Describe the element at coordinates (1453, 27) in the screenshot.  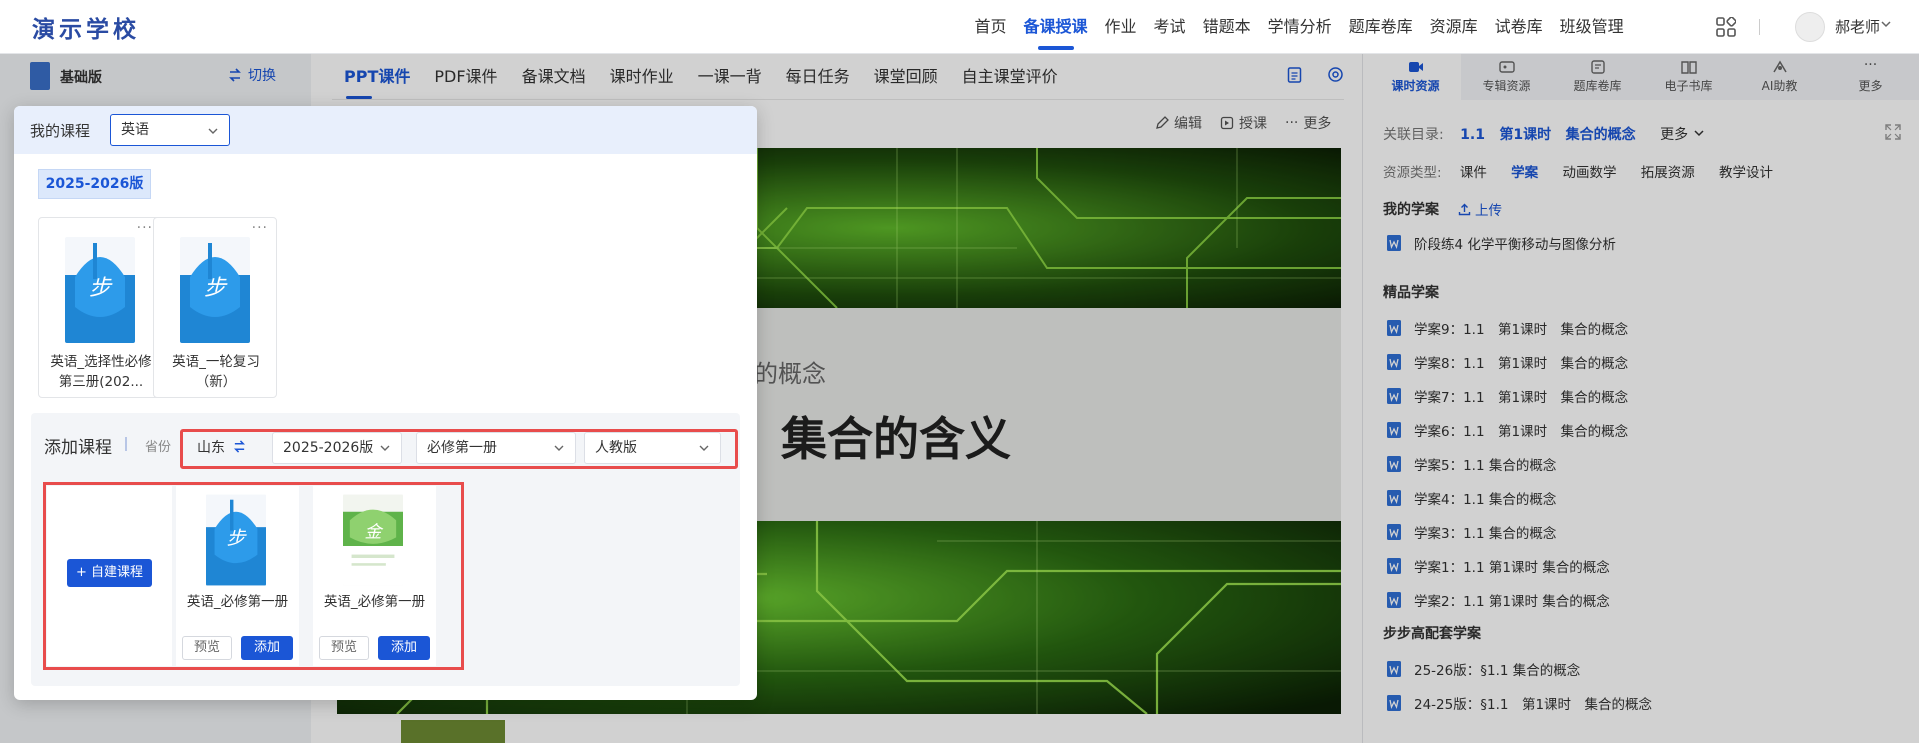
I see `nav-item-resources: 资源库` at that location.